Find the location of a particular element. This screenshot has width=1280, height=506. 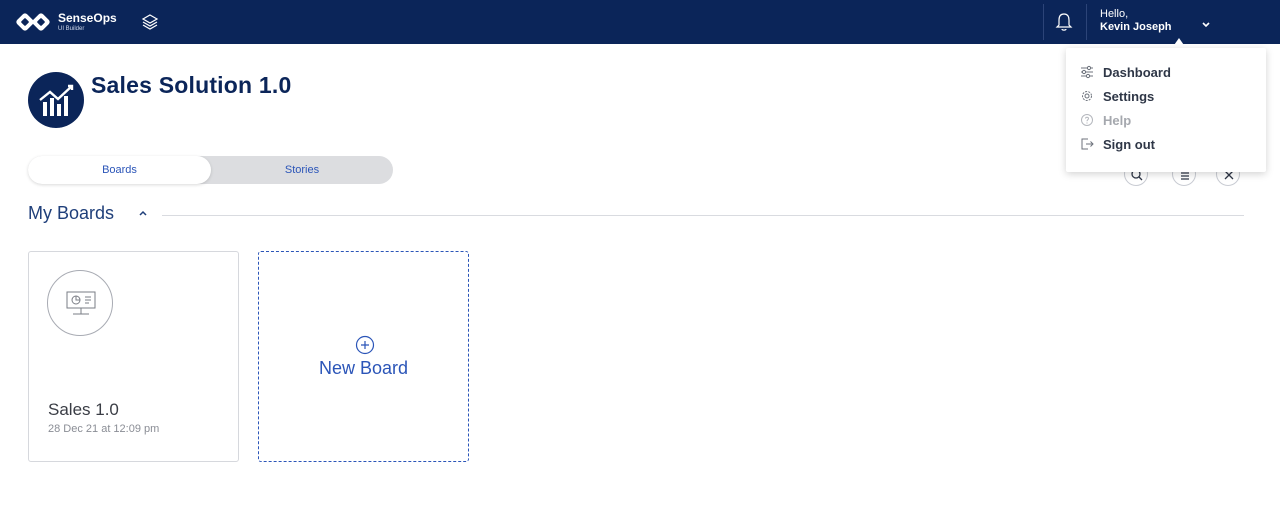

chevron-up-icon is located at coordinates (143, 214).